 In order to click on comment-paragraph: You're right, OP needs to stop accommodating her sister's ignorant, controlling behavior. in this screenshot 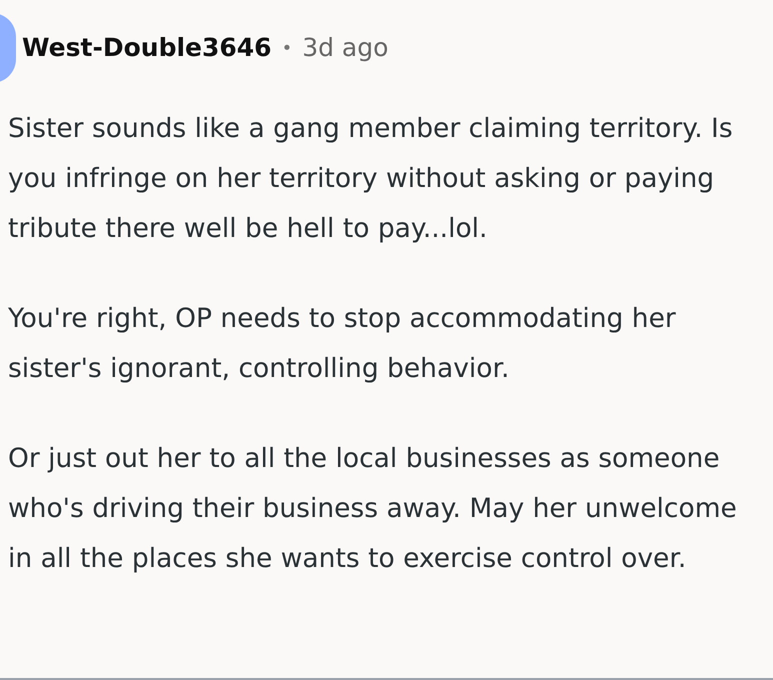, I will do `click(342, 344)`.